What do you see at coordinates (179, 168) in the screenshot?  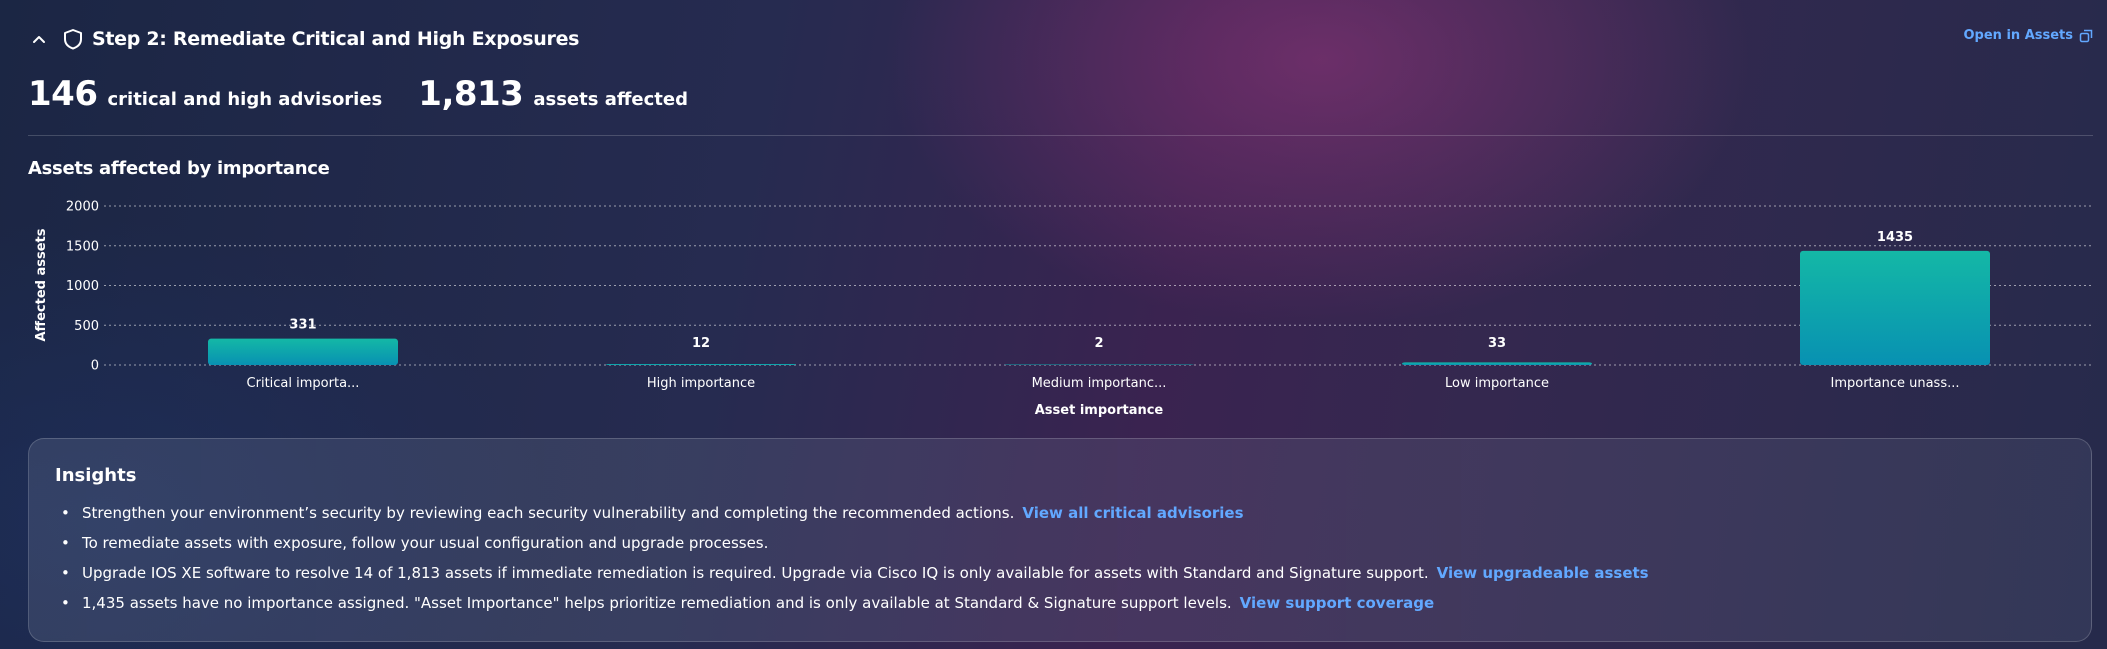 I see `chart-title: Assets affected by importance` at bounding box center [179, 168].